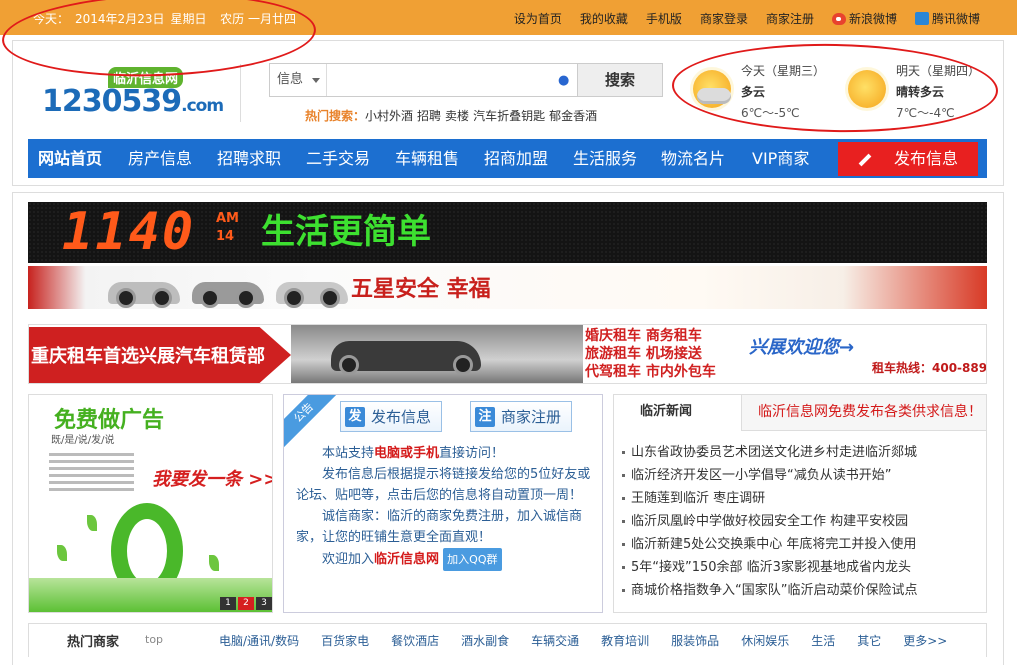 The height and width of the screenshot is (665, 1017). What do you see at coordinates (531, 417) in the screenshot?
I see `merchant-register-label: 商家注册` at bounding box center [531, 417].